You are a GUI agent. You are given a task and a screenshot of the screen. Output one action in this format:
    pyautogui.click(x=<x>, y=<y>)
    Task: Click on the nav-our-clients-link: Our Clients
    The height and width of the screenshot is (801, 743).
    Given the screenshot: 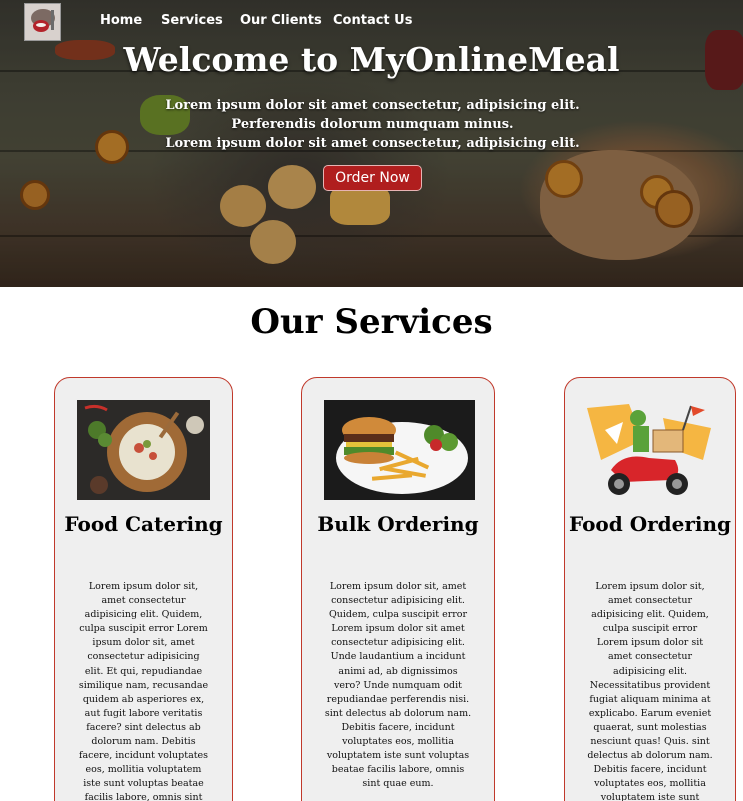 What is the action you would take?
    pyautogui.click(x=281, y=20)
    